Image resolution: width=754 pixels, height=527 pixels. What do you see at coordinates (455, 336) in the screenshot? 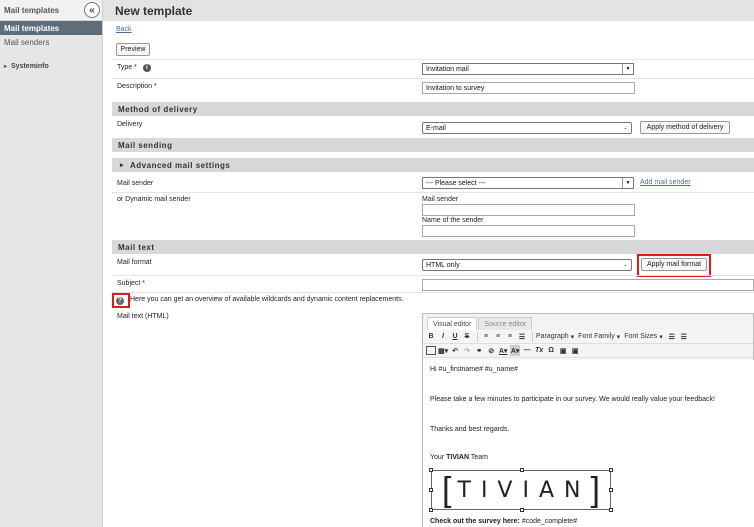
I see `underline-icon: U` at bounding box center [455, 336].